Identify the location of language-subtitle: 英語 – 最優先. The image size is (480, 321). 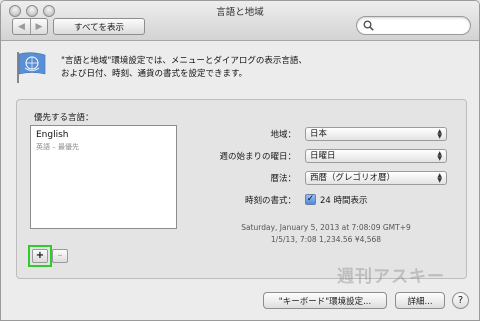
(57, 147).